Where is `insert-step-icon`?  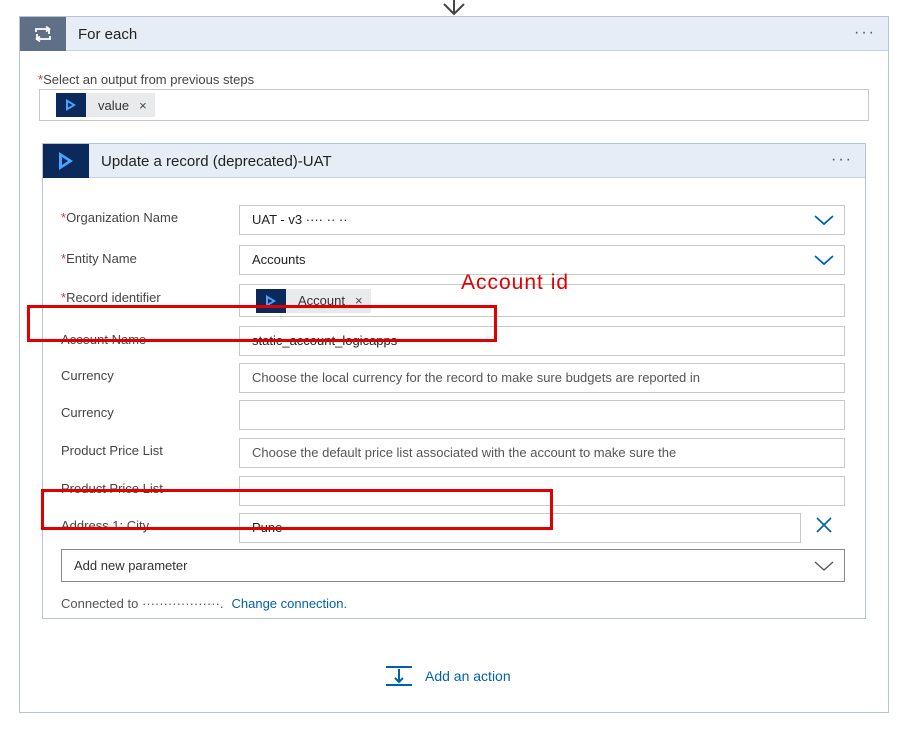
insert-step-icon is located at coordinates (399, 676).